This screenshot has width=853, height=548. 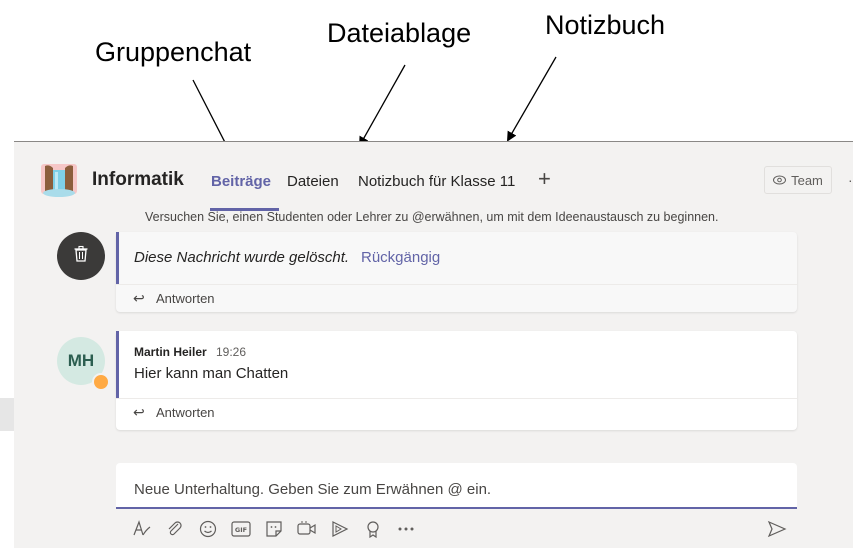 I want to click on eye-icon, so click(x=780, y=180).